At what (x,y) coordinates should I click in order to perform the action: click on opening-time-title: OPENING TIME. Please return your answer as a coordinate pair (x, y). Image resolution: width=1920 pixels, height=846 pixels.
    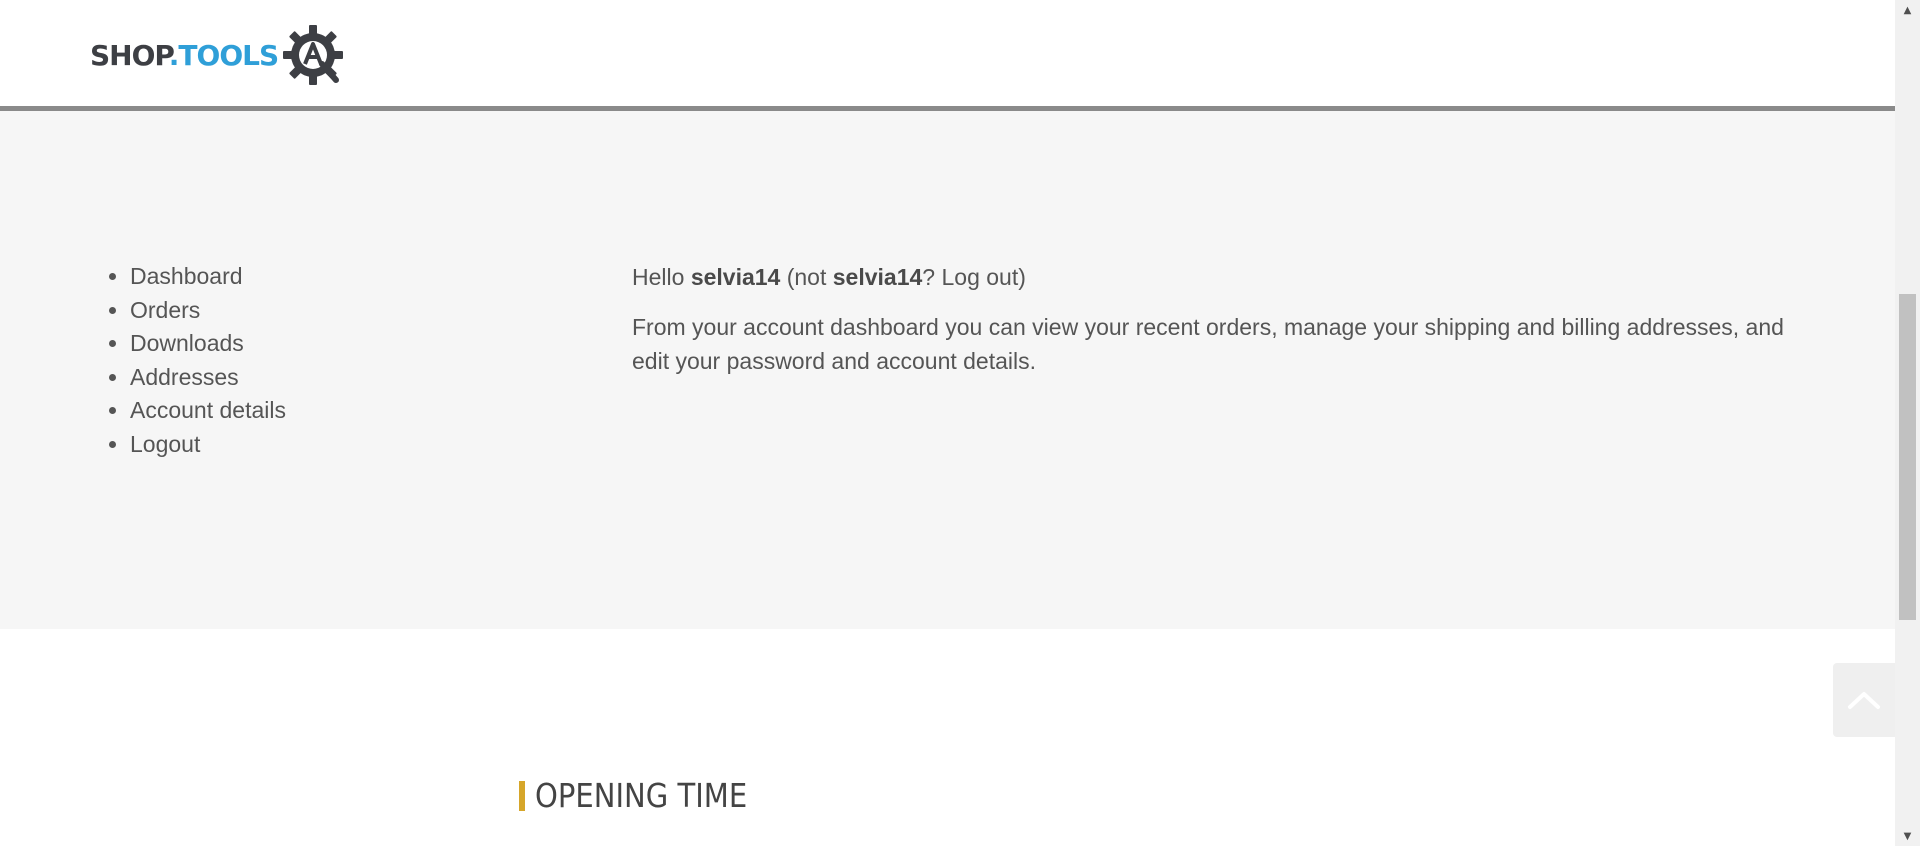
    Looking at the image, I should click on (641, 795).